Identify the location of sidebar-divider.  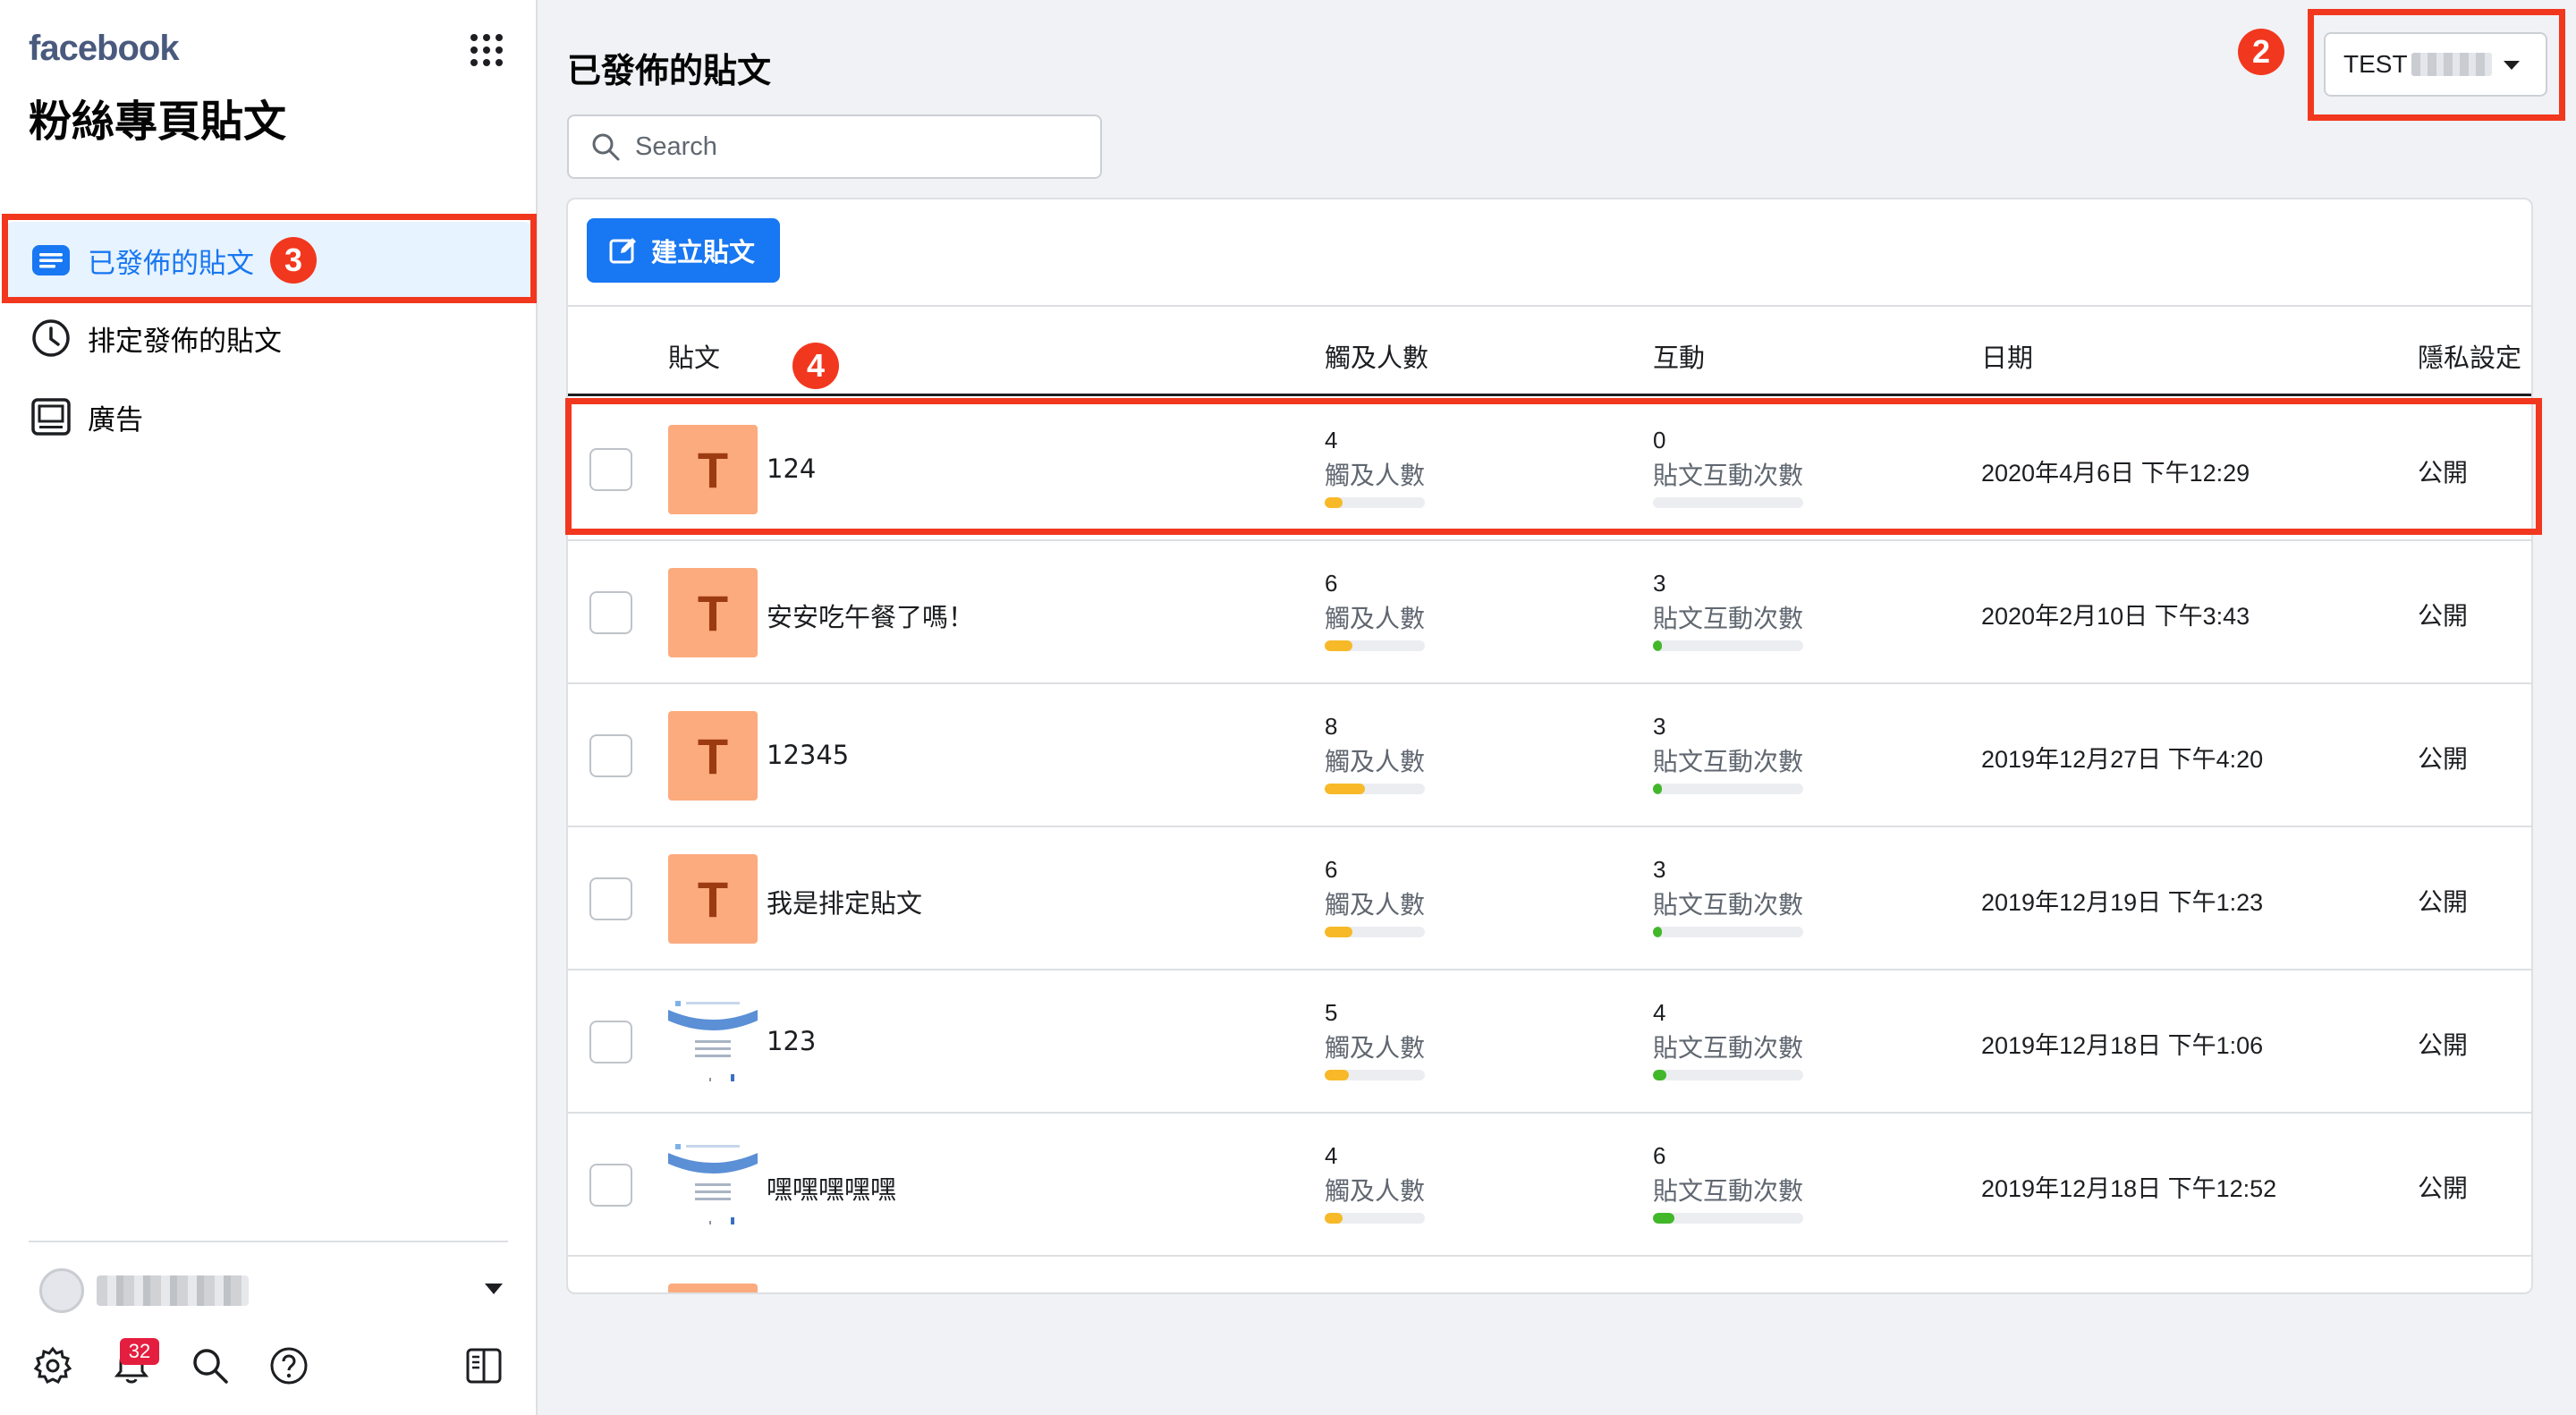
(268, 1242).